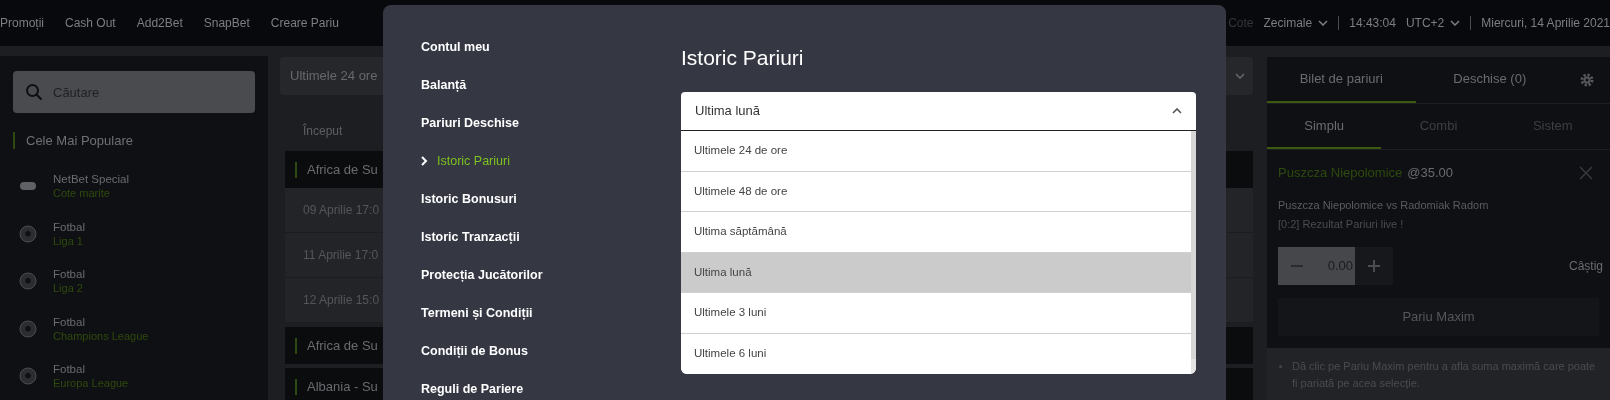  Describe the element at coordinates (91, 383) in the screenshot. I see `item-subtitle: Europa League` at that location.